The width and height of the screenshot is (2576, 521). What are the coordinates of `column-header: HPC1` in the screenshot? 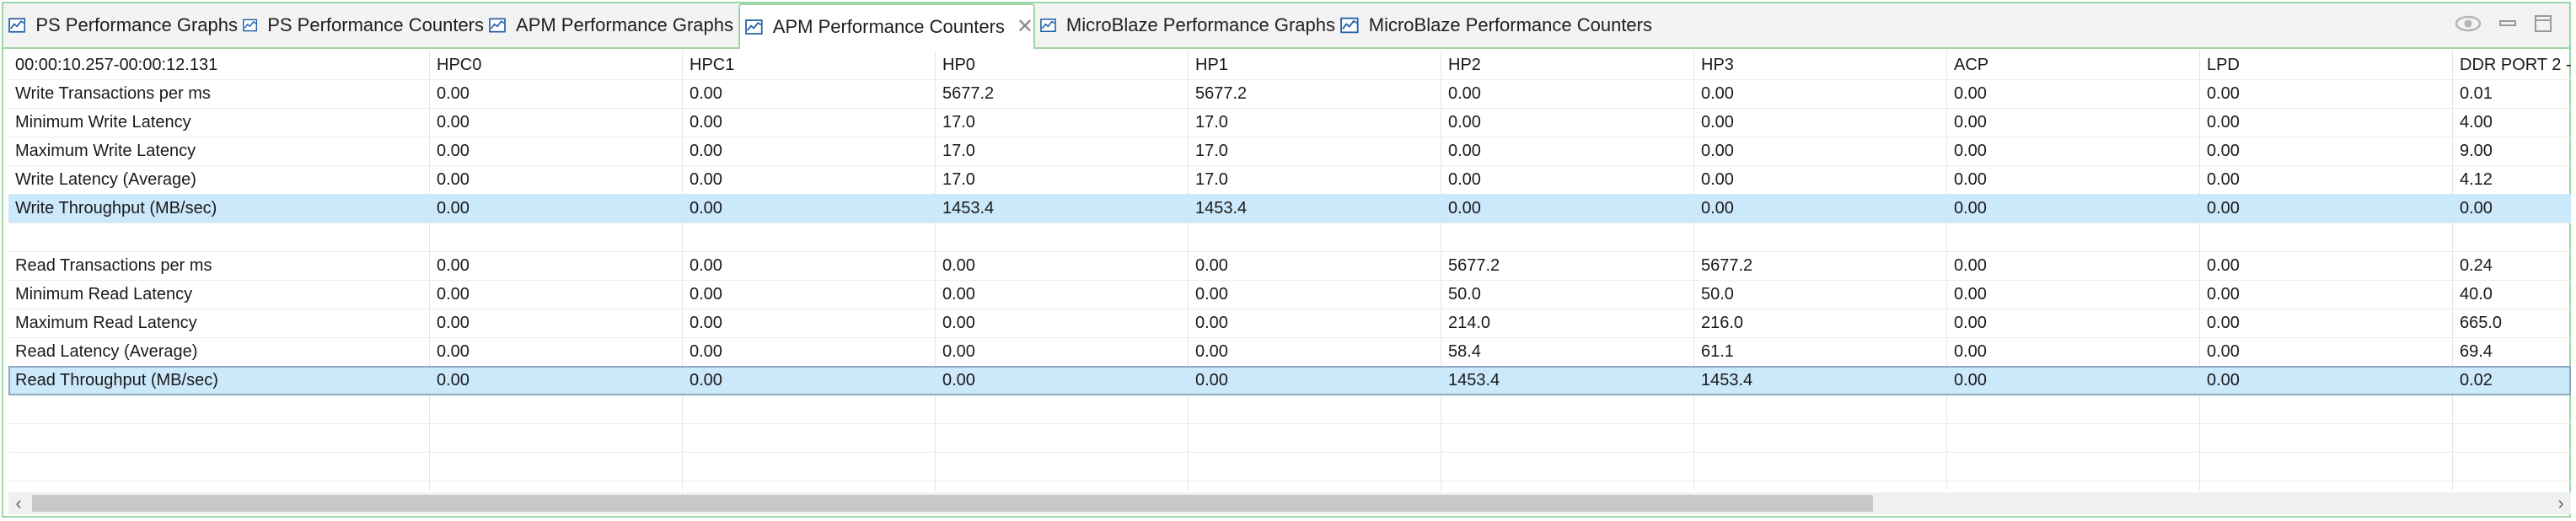 It's located at (712, 65).